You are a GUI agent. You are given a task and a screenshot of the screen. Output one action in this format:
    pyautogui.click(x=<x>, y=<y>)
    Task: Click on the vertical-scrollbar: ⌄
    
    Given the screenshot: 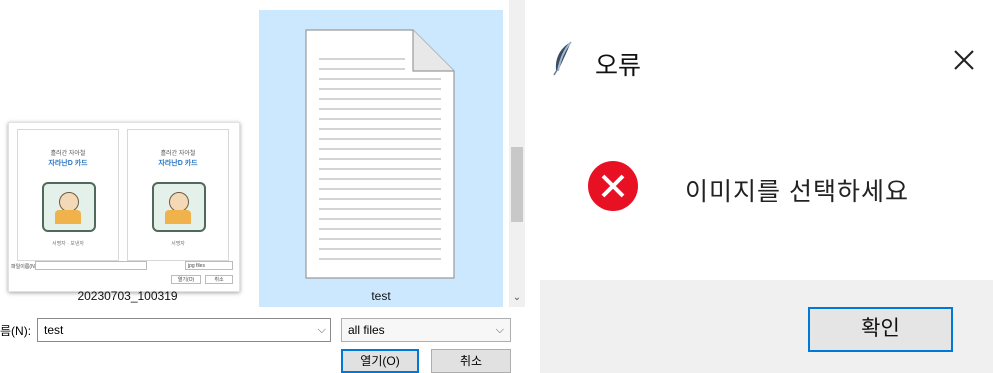 What is the action you would take?
    pyautogui.click(x=517, y=153)
    